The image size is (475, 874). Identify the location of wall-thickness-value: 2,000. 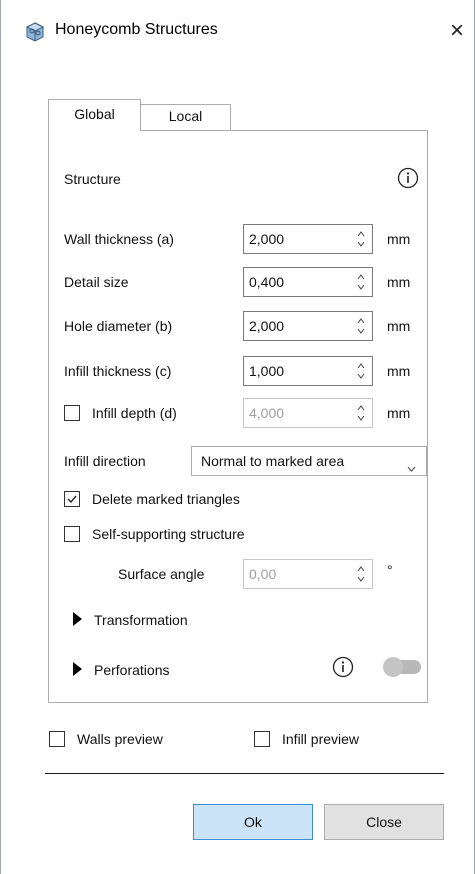
(267, 239).